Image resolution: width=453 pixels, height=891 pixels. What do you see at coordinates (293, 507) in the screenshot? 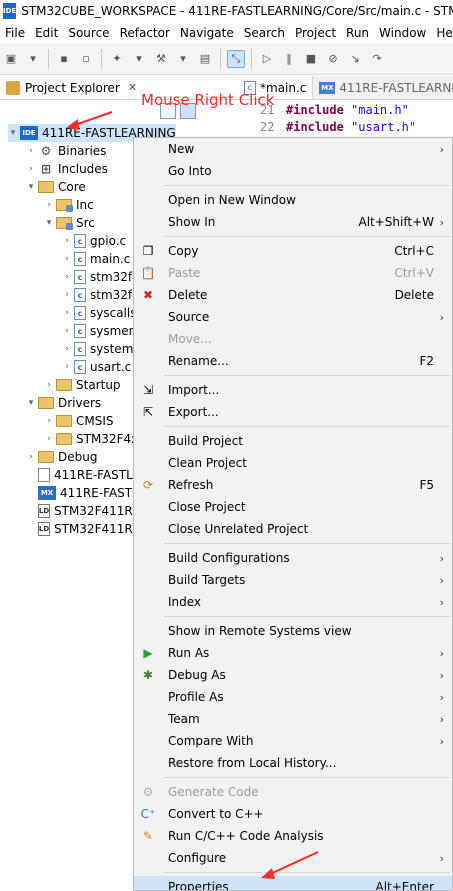
I see `menu-item-close-project: Close Project` at bounding box center [293, 507].